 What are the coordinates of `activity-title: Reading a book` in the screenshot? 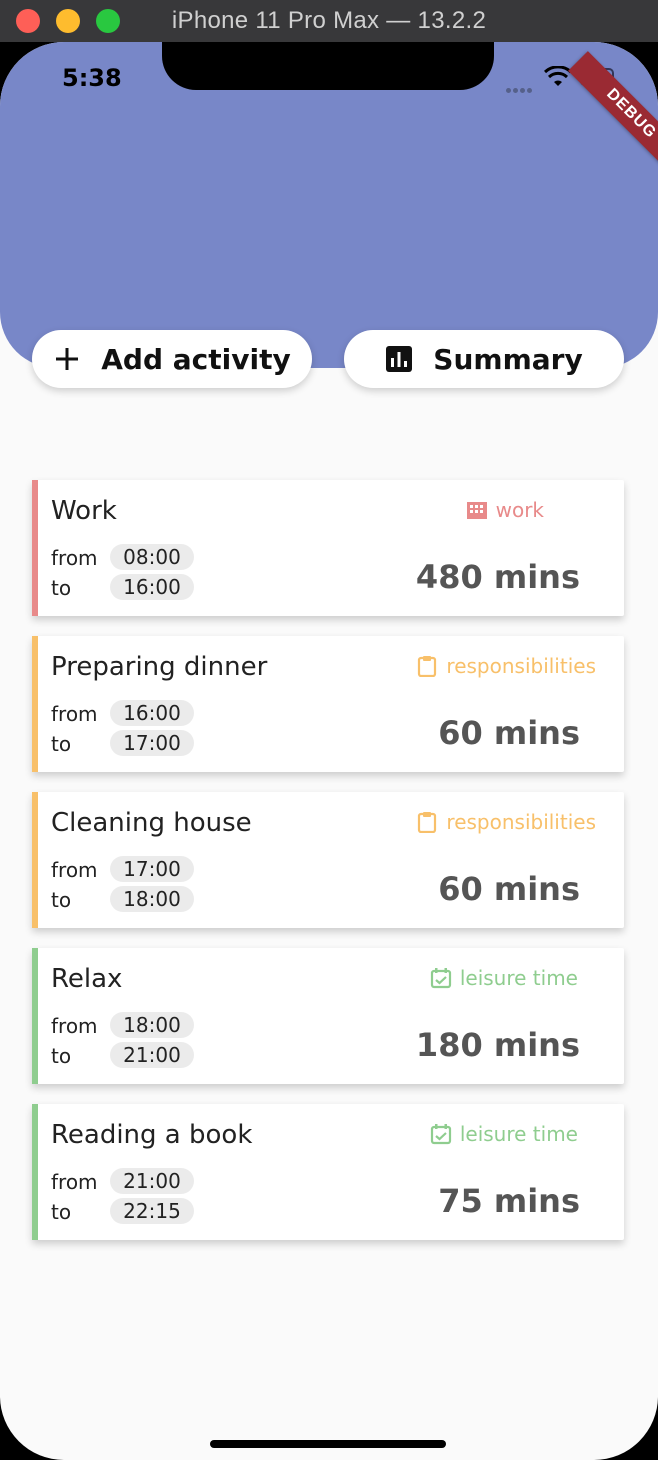 It's located at (152, 1135).